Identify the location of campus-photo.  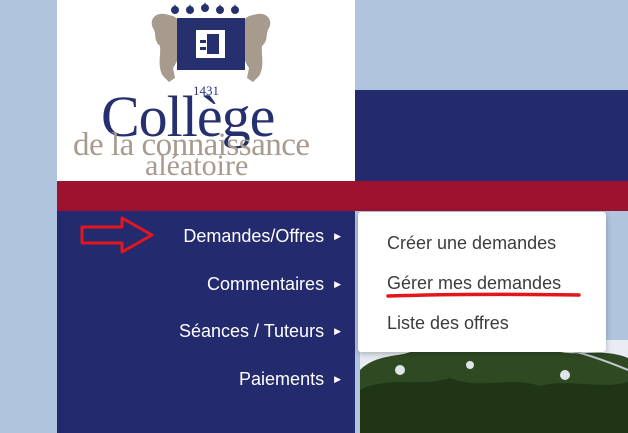
(494, 386).